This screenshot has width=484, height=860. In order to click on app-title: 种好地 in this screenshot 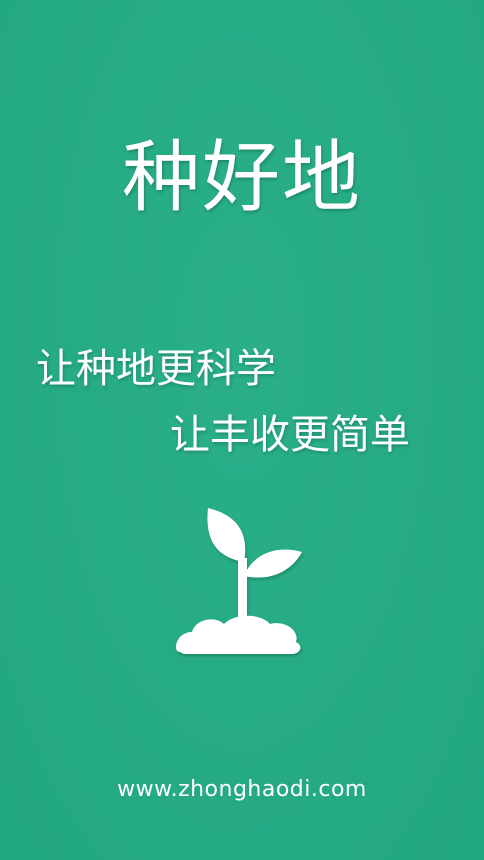, I will do `click(241, 178)`.